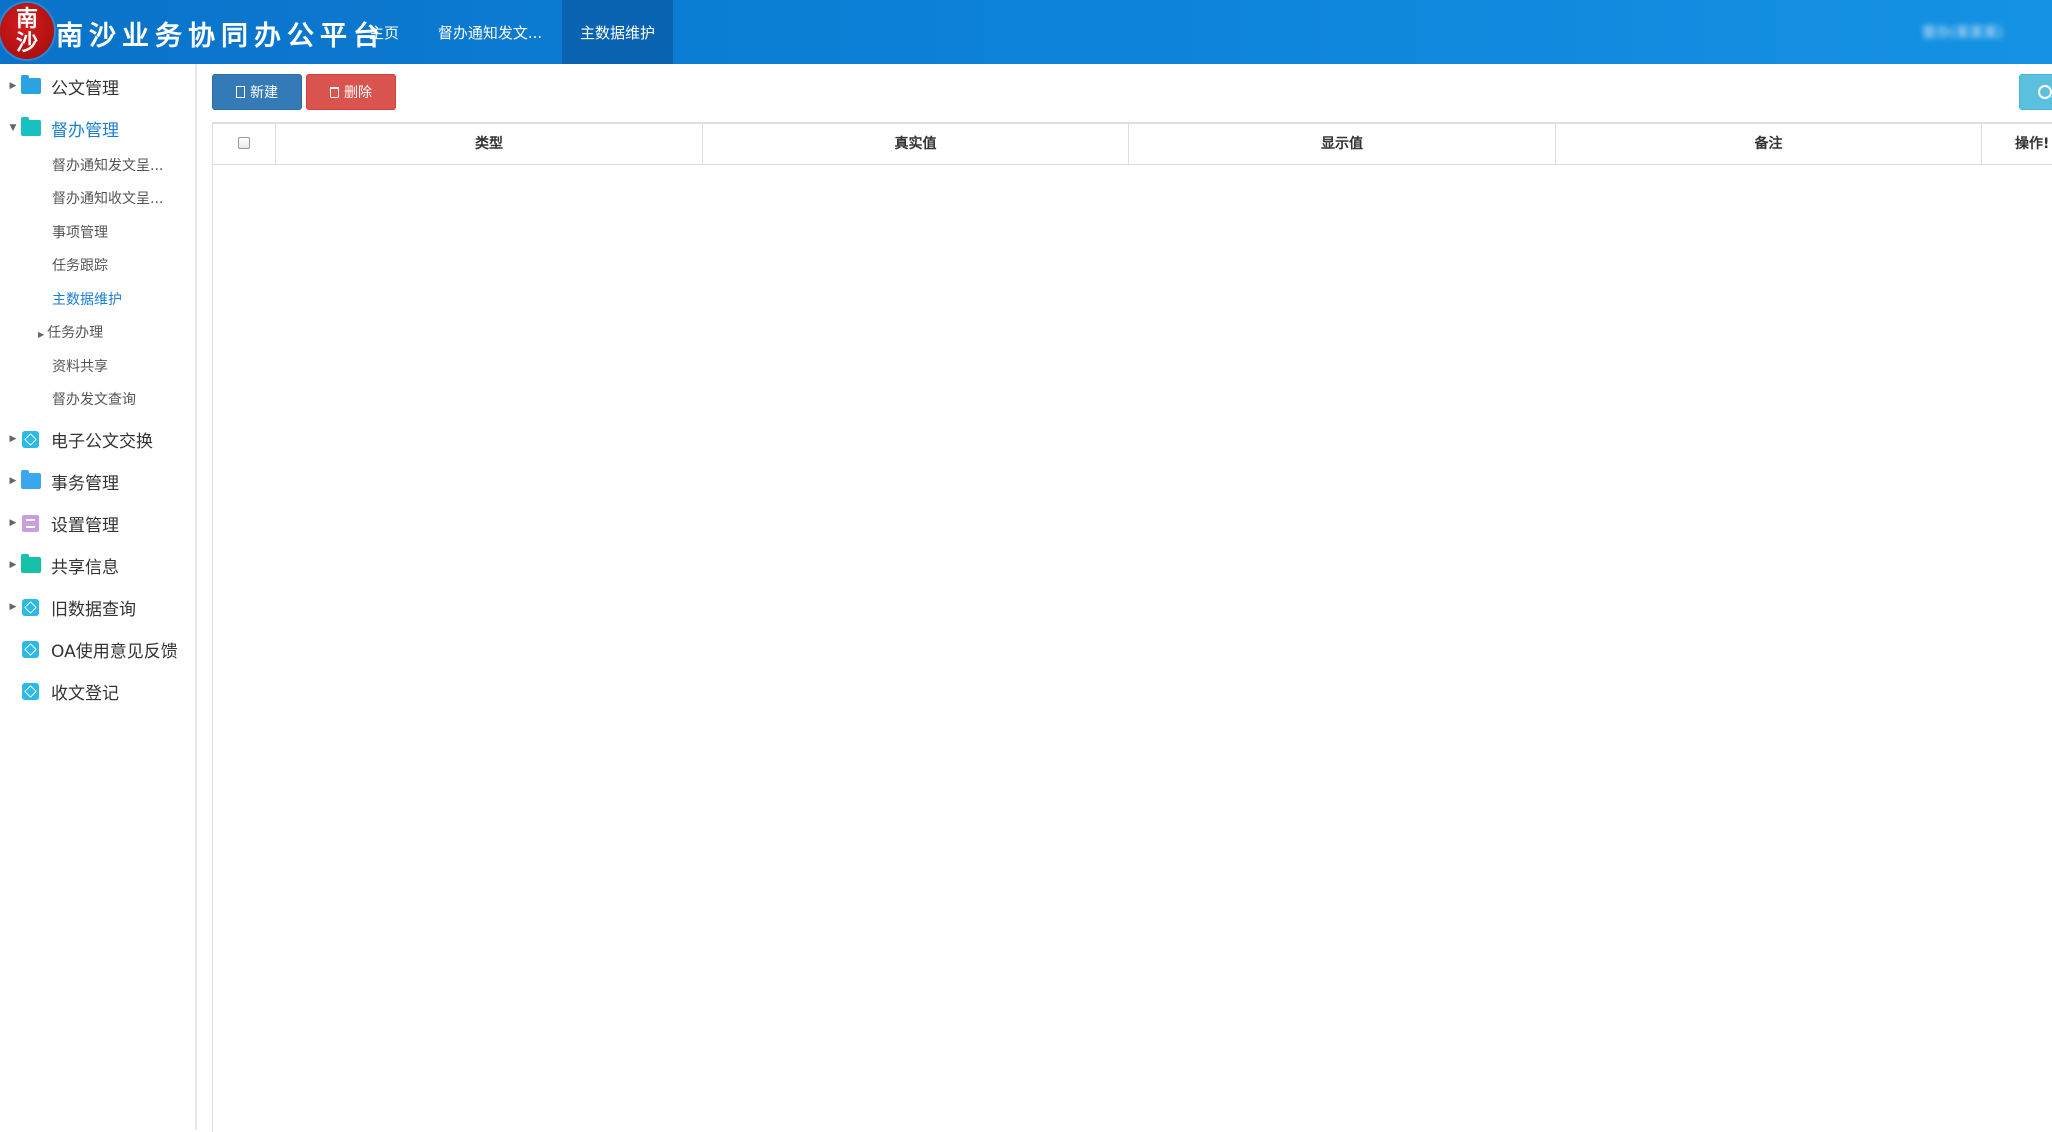 The image size is (2052, 1132). What do you see at coordinates (2032, 144) in the screenshot?
I see `column-header-operation: 操作!` at bounding box center [2032, 144].